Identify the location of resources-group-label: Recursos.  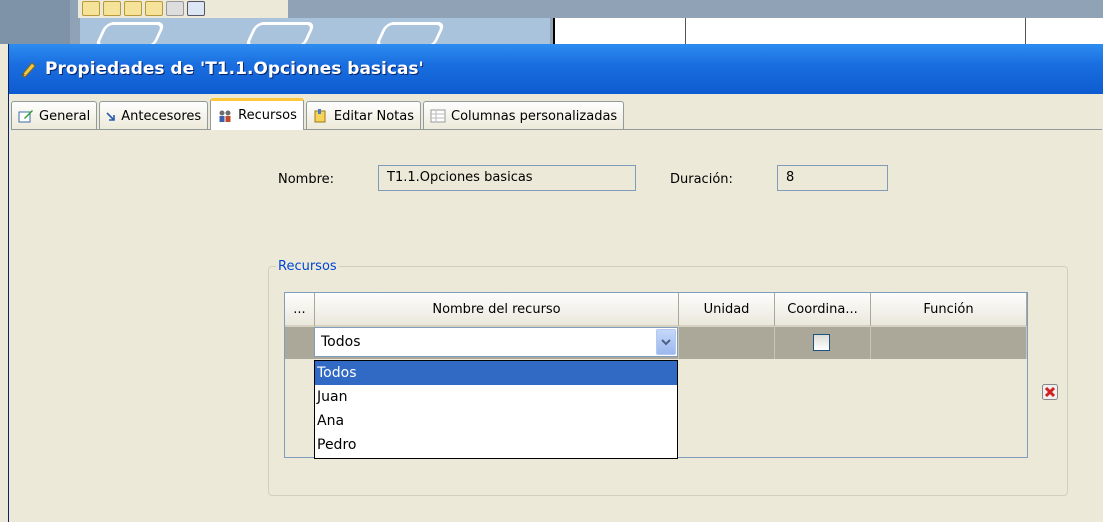
(307, 266).